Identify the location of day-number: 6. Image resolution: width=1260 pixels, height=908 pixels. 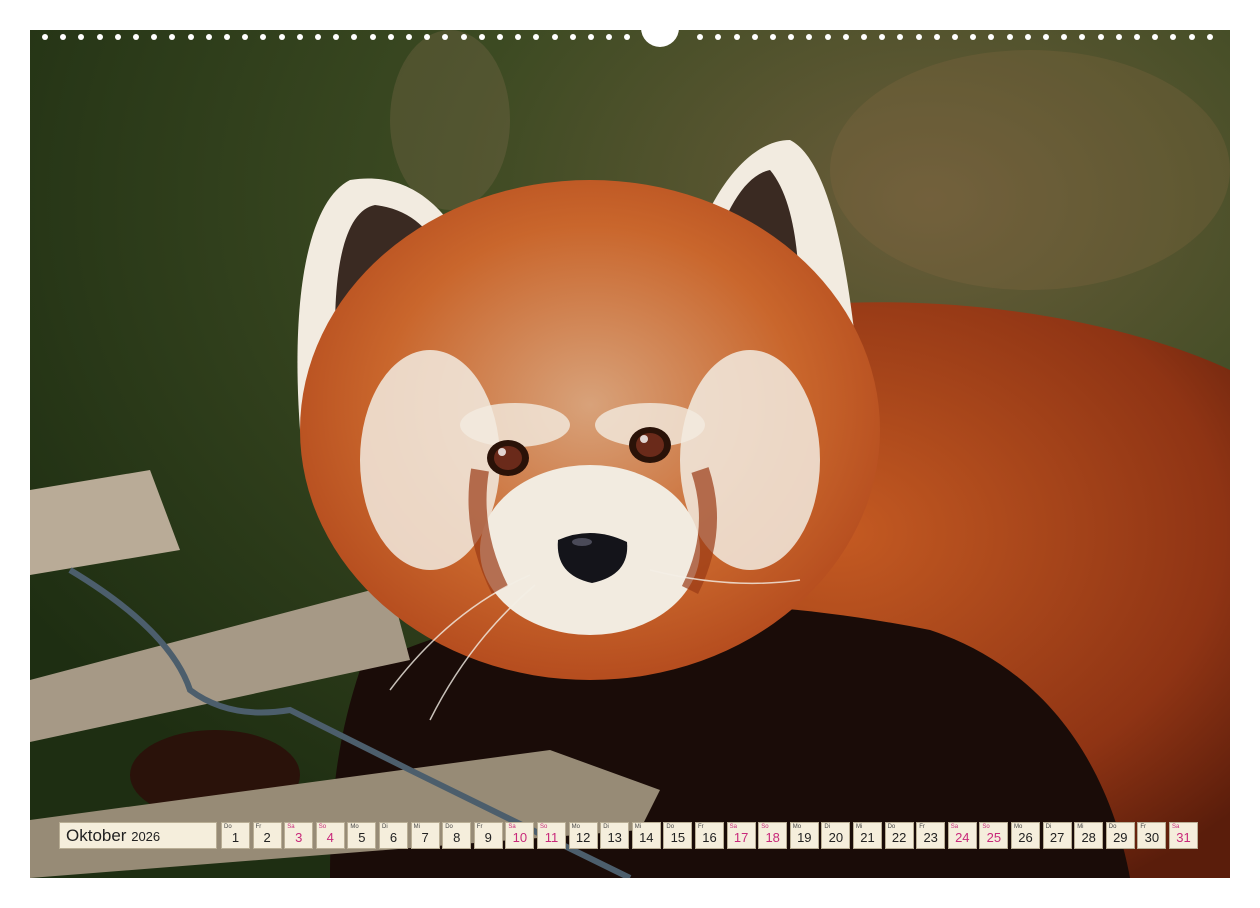
(393, 837).